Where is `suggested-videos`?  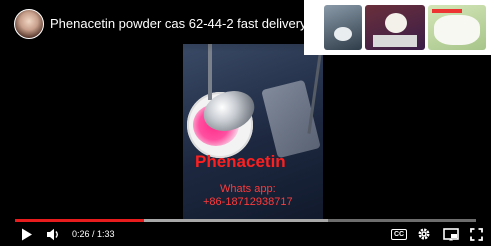
suggested-videos is located at coordinates (397, 27).